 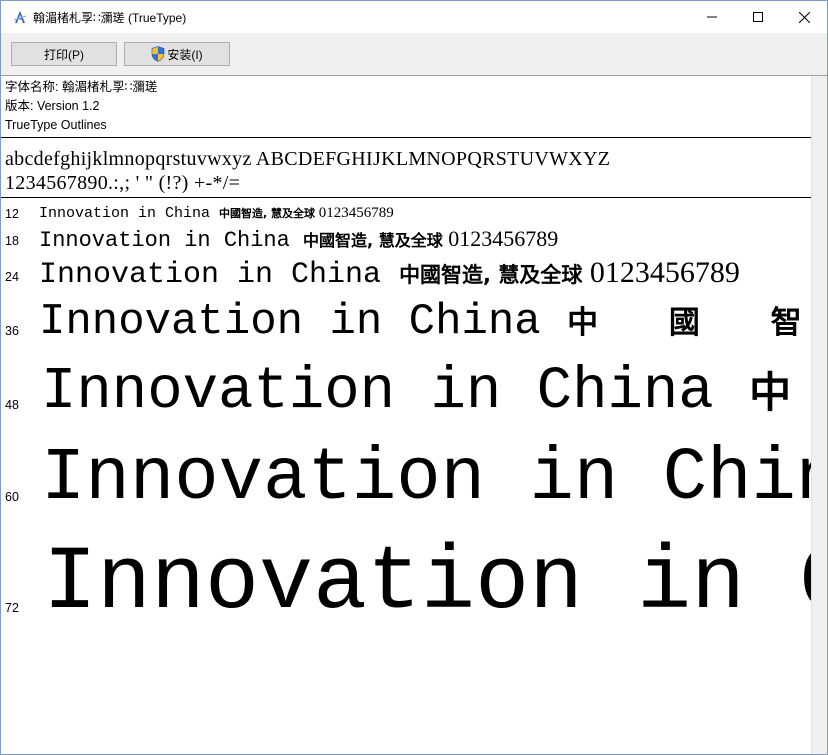 I want to click on sample-row-48: 48 Innovation in China 中, so click(x=406, y=391).